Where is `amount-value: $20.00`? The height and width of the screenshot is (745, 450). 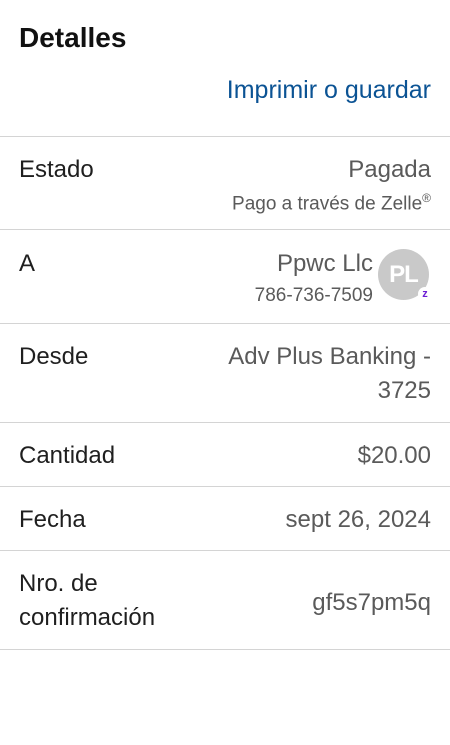
amount-value: $20.00 is located at coordinates (394, 455).